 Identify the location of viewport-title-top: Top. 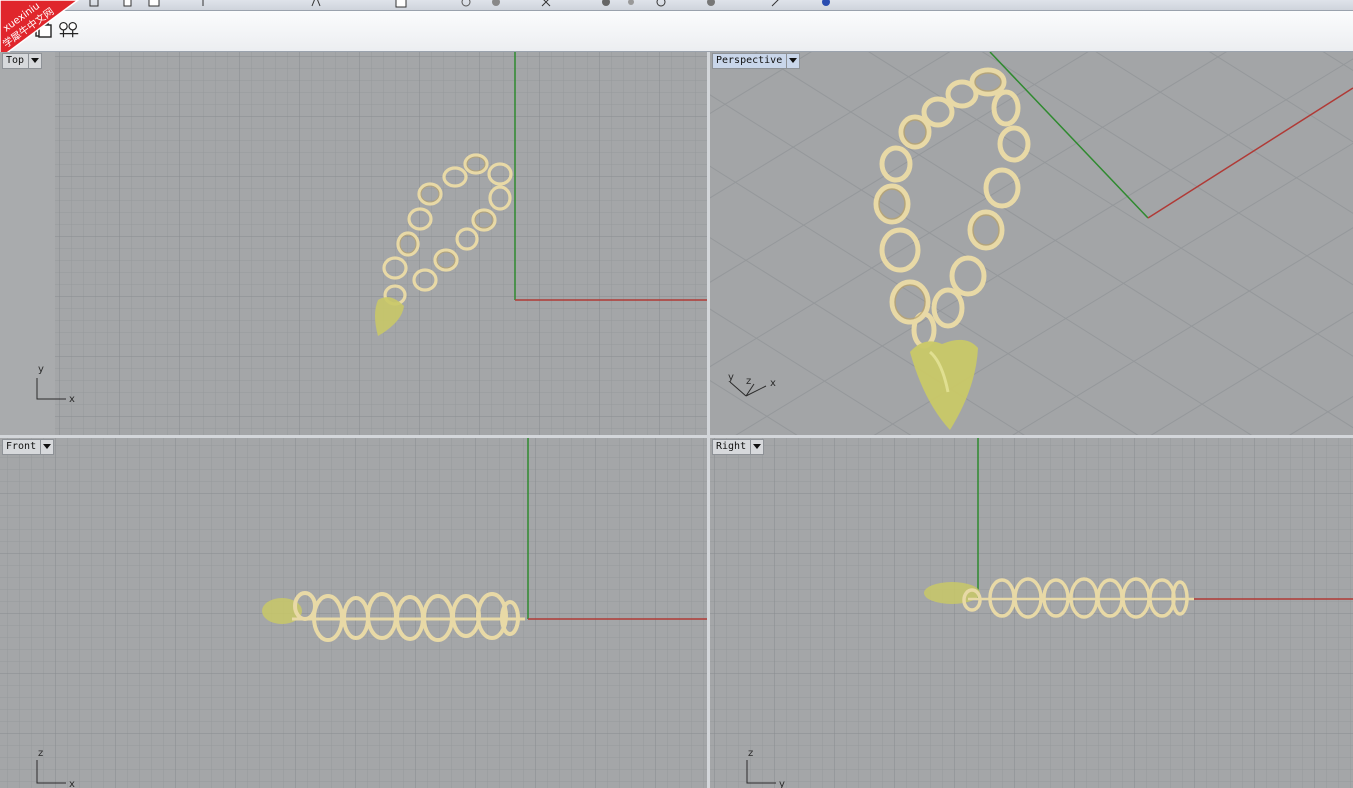
(22, 61).